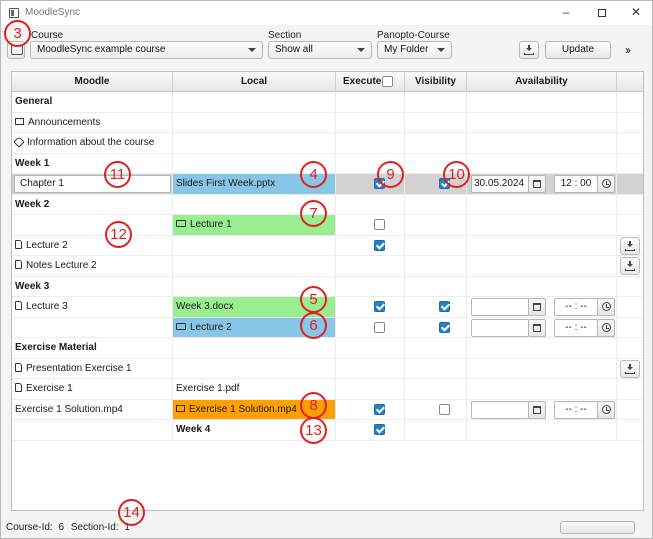 The width and height of the screenshot is (653, 539). I want to click on table-row: General, so click(327, 102).